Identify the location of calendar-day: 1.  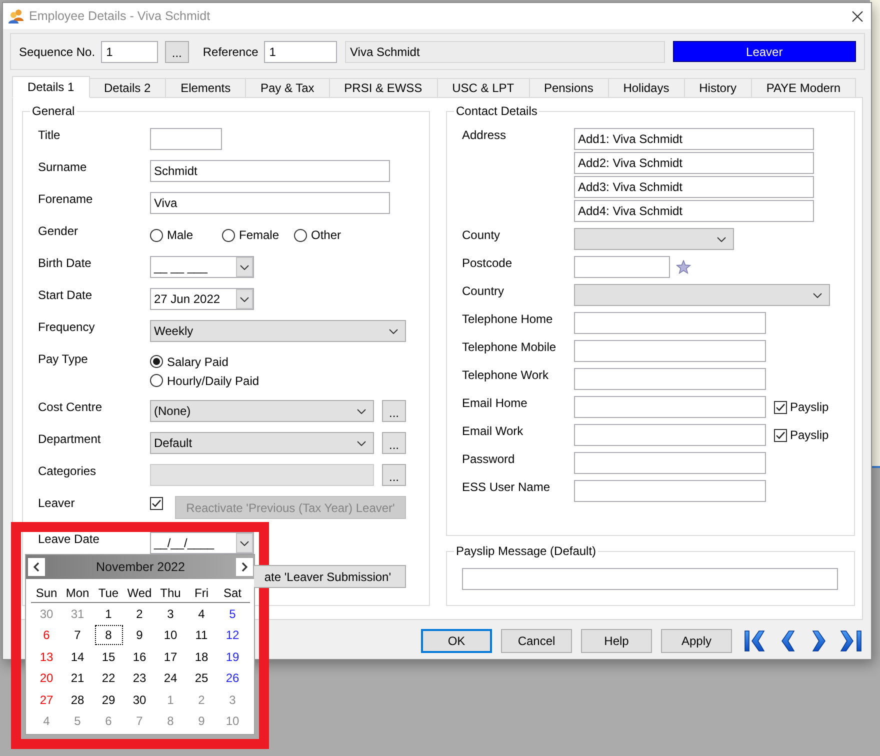
(108, 614).